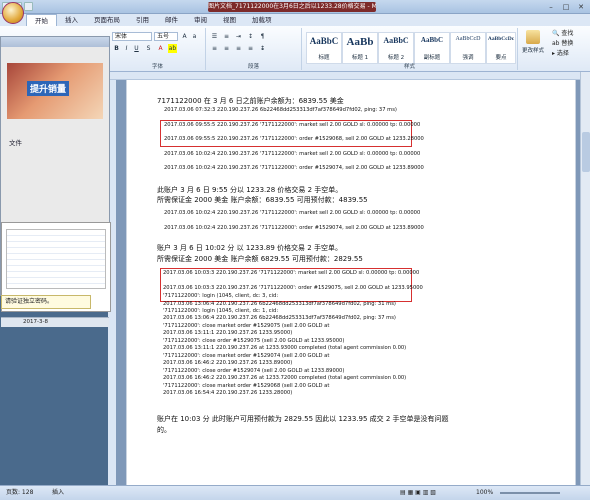 Image resolution: width=590 pixels, height=500 pixels. What do you see at coordinates (585, 278) in the screenshot?
I see `vertical-scrollbar` at bounding box center [585, 278].